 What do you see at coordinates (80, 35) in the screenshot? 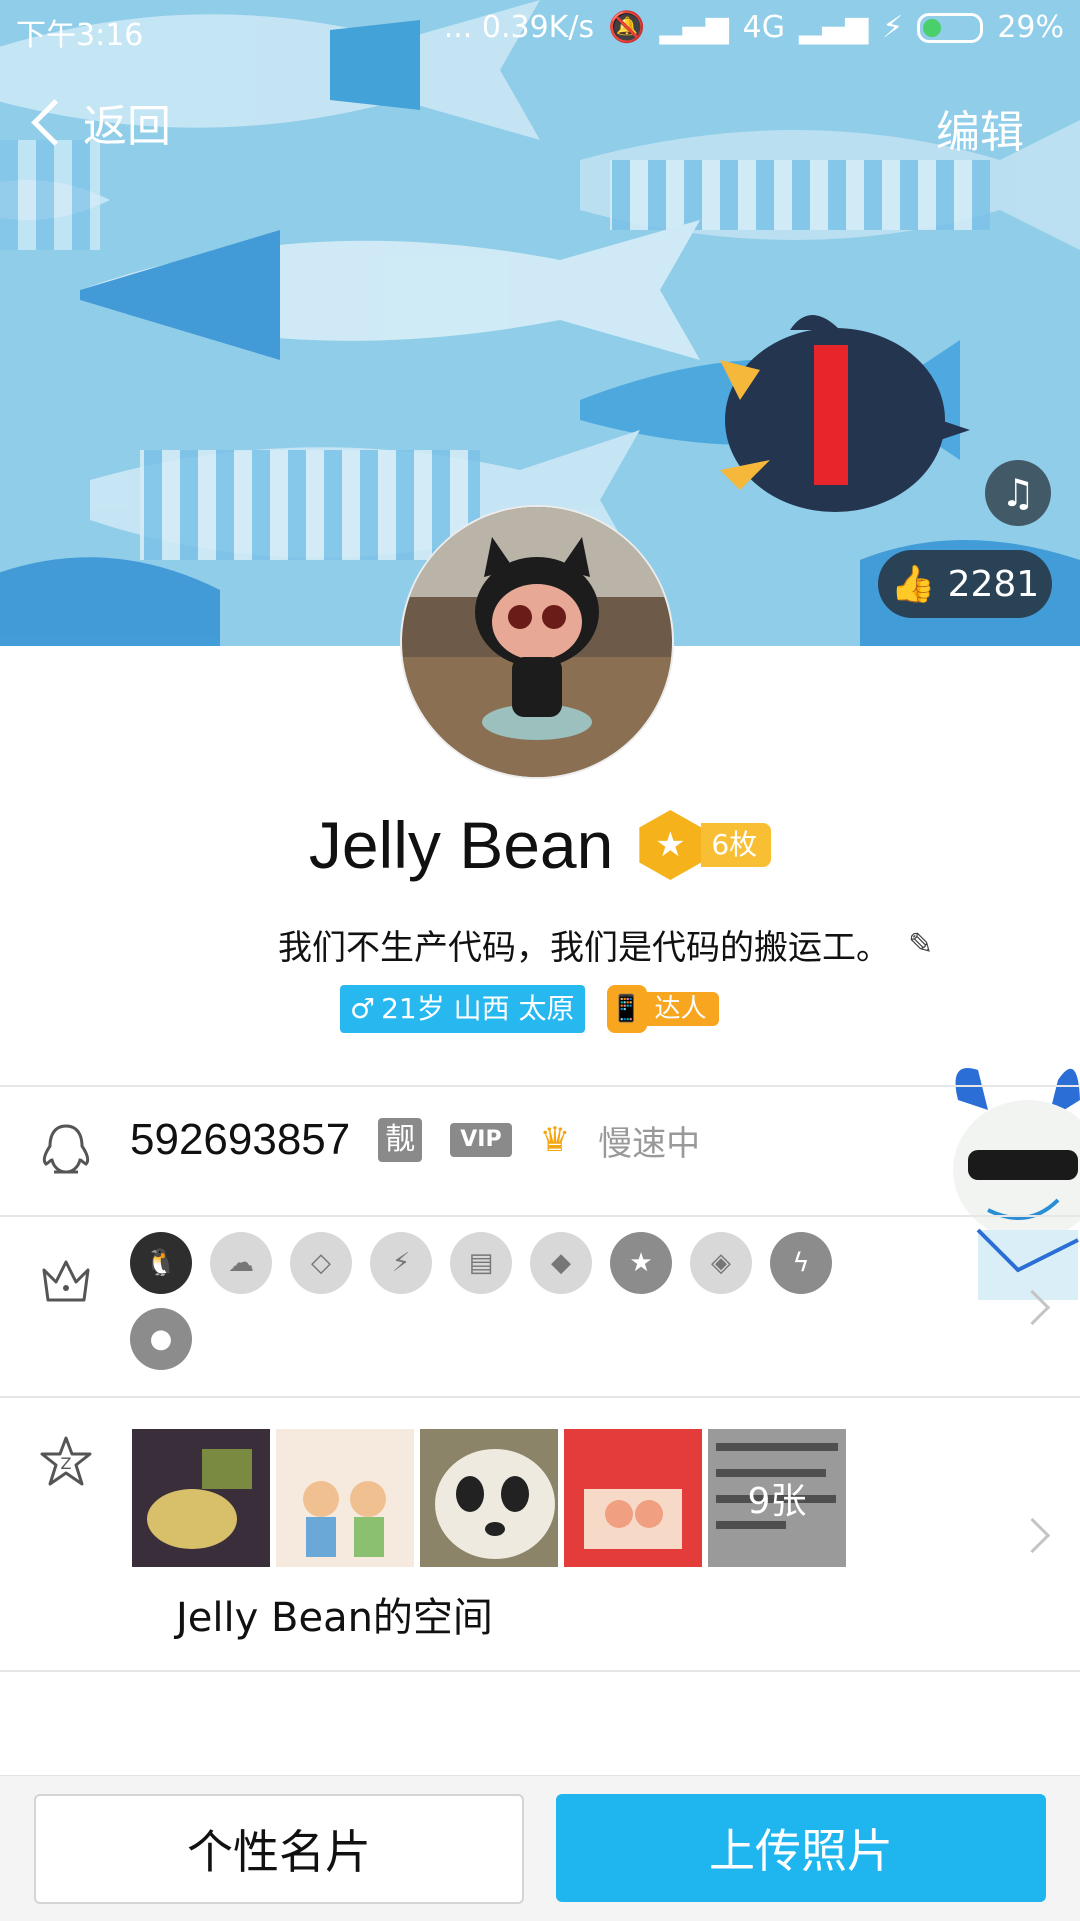
I see `status-time: 下午3:16` at bounding box center [80, 35].